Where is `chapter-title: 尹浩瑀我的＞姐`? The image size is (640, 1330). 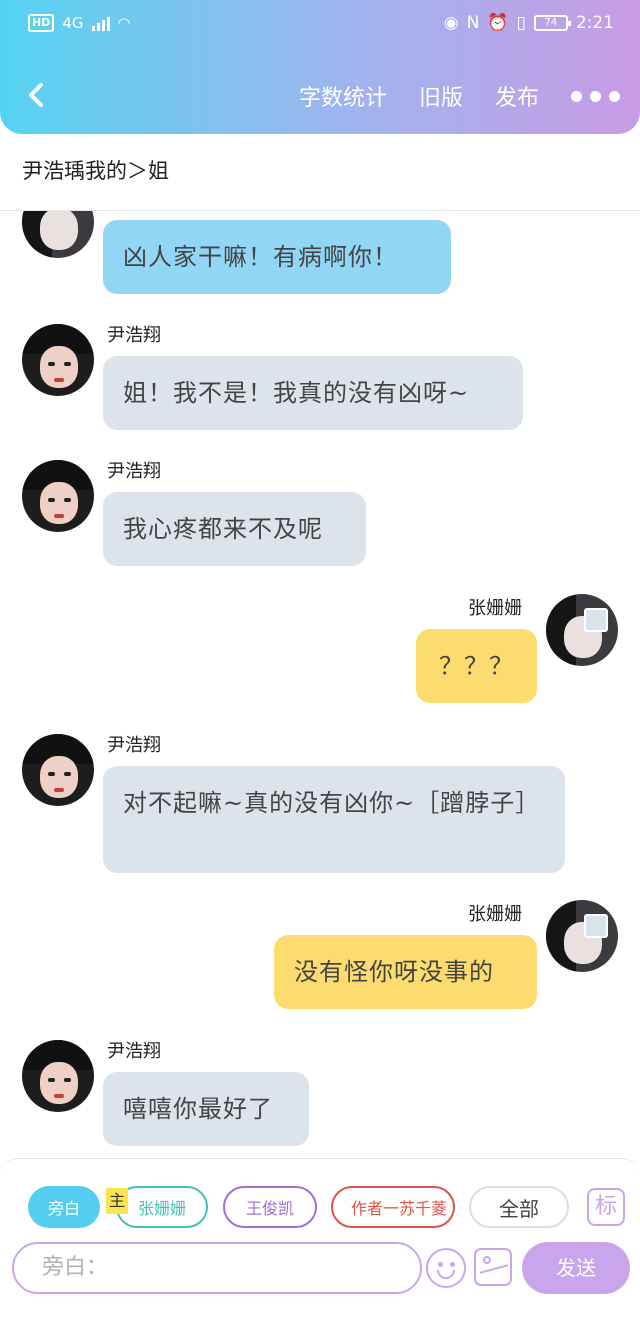
chapter-title: 尹浩瑀我的＞姐 is located at coordinates (95, 170).